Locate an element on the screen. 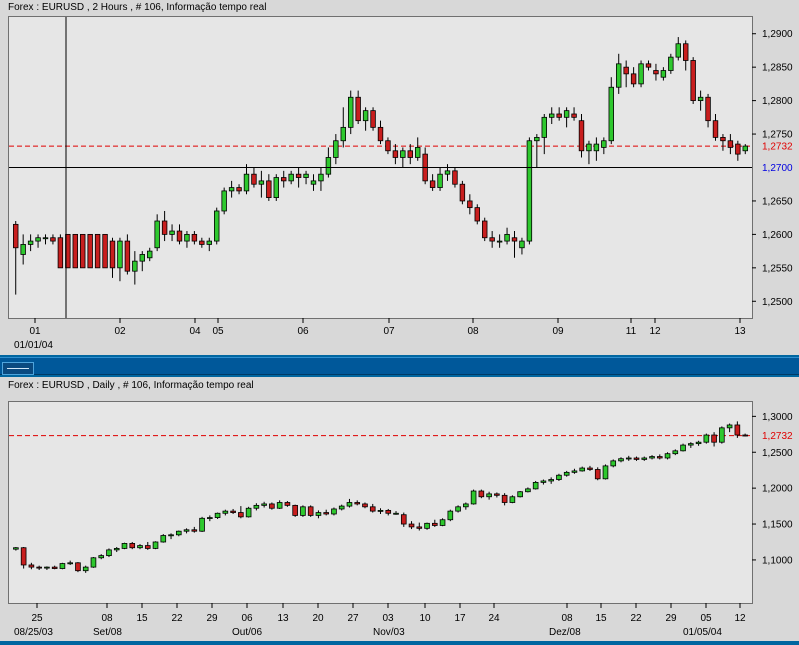 The height and width of the screenshot is (645, 799). splitter-bar is located at coordinates (399, 366).